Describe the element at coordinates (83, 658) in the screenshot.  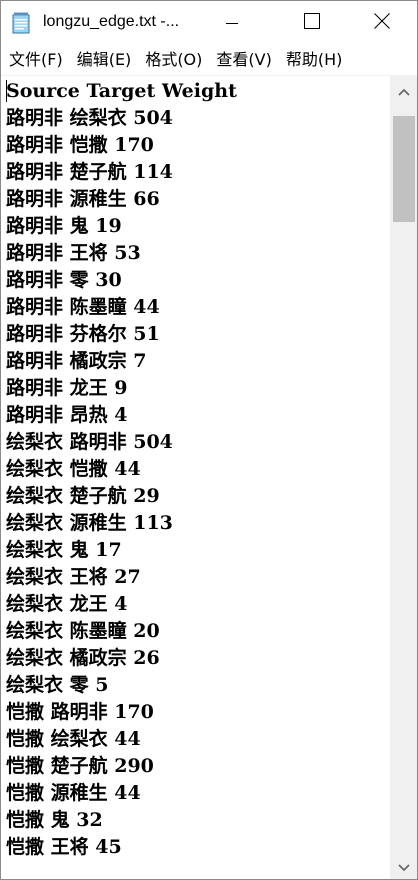
I see `text-line: 绘梨衣 橘政宗 26` at that location.